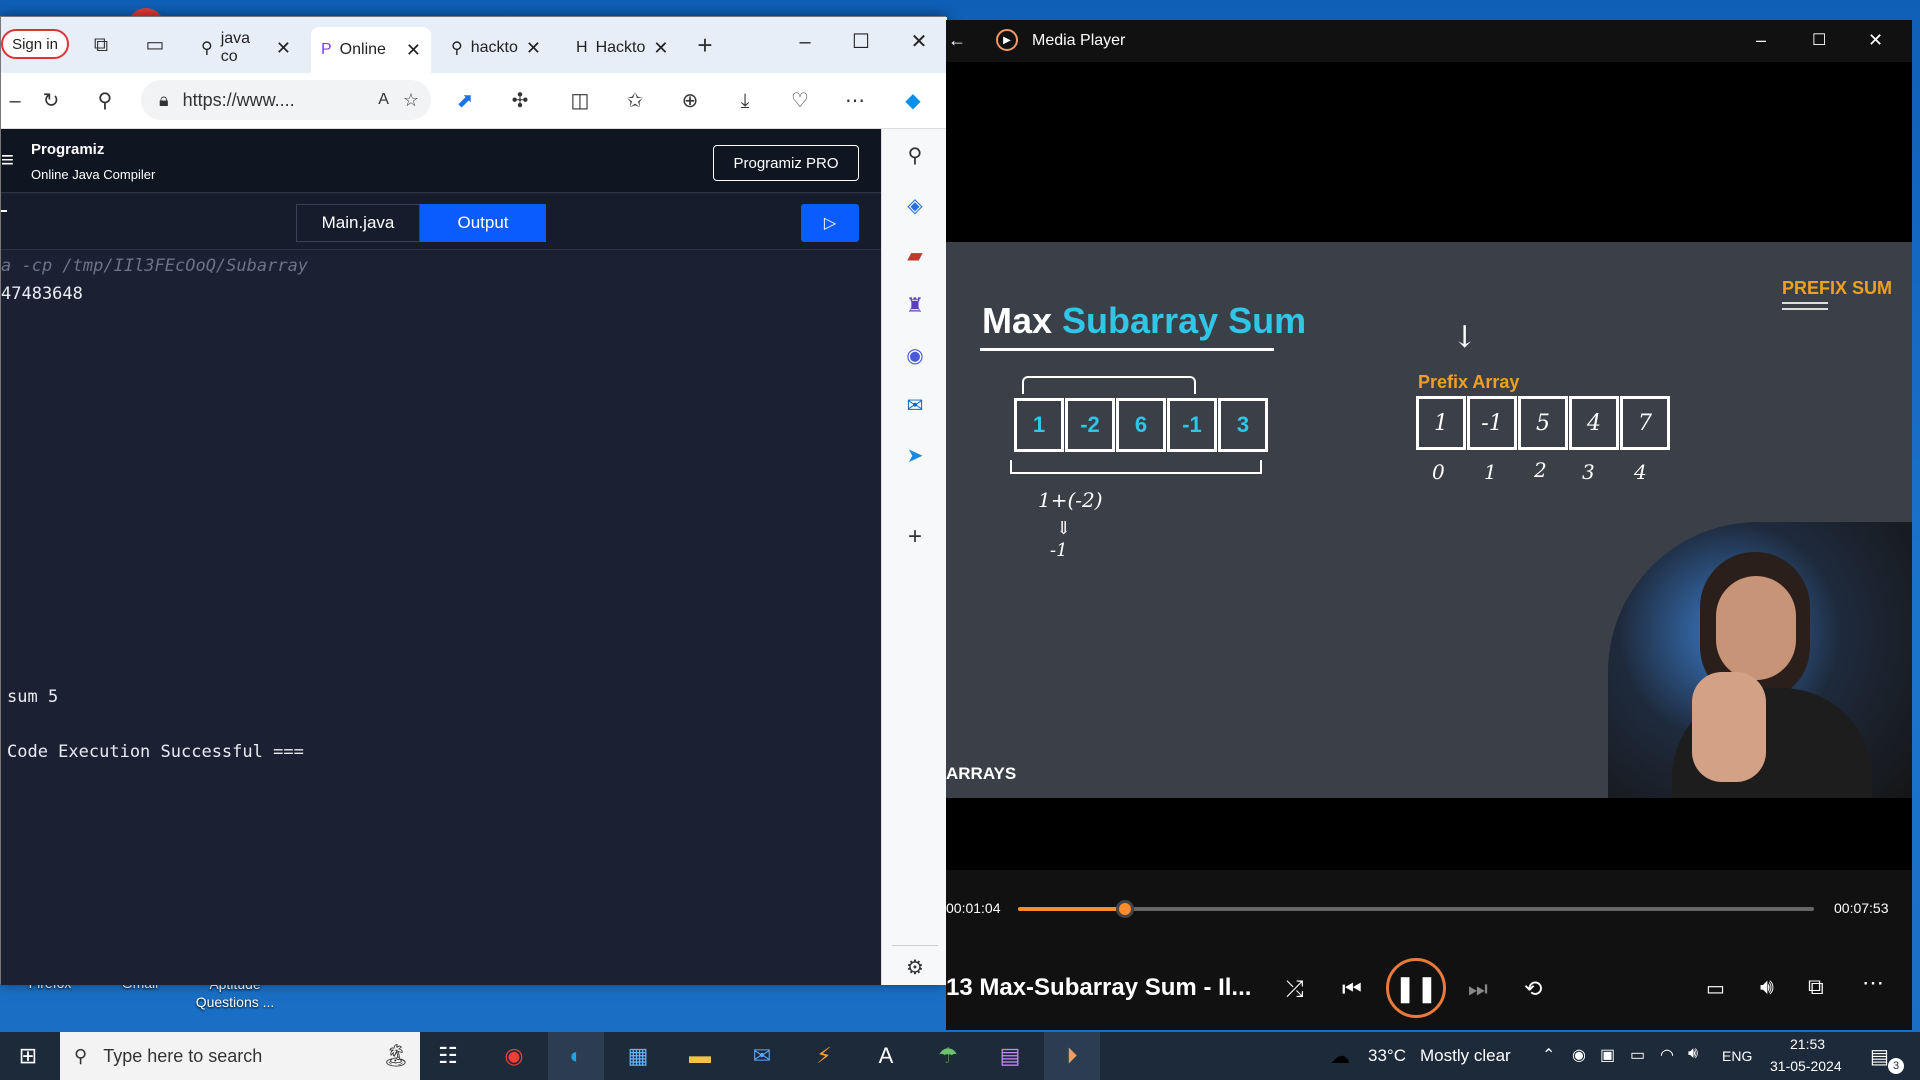 Image resolution: width=1920 pixels, height=1080 pixels. I want to click on url-field: 🔒︎ https://www.... A ☆, so click(286, 100).